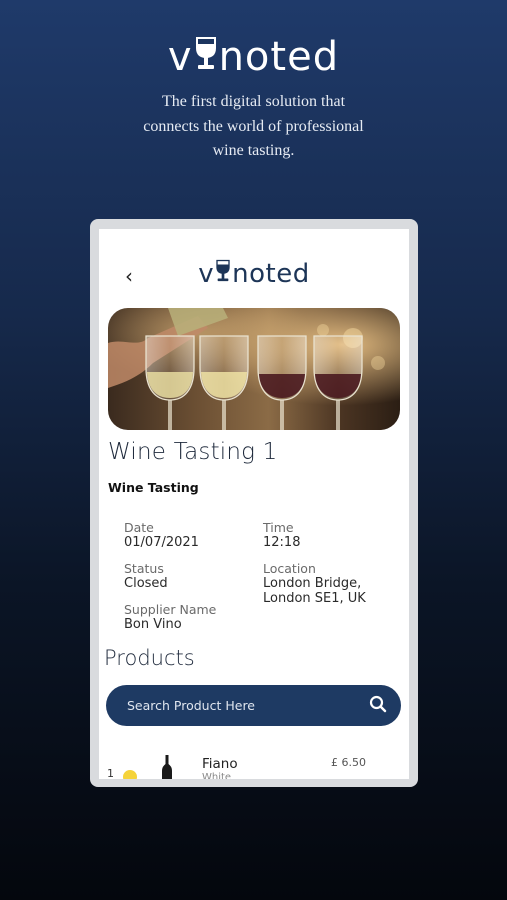 The height and width of the screenshot is (900, 507). I want to click on status-field: Status Closed, so click(146, 576).